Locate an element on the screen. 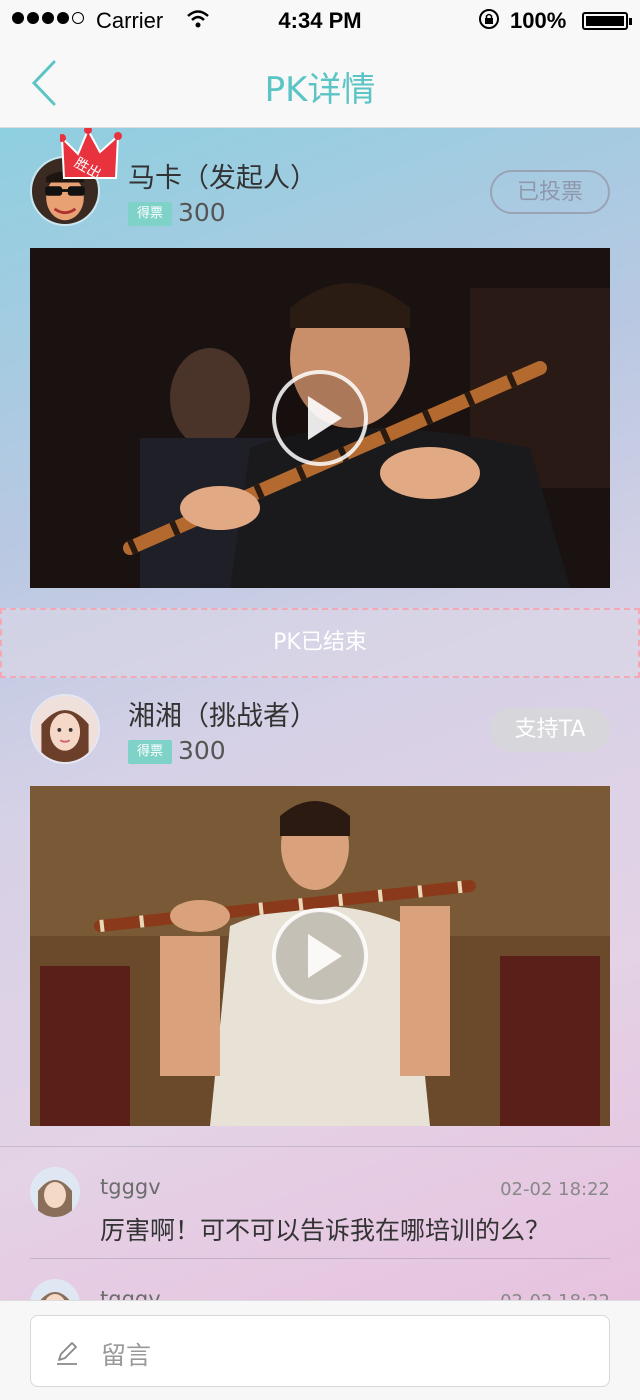  rotation-lock-icon is located at coordinates (489, 22).